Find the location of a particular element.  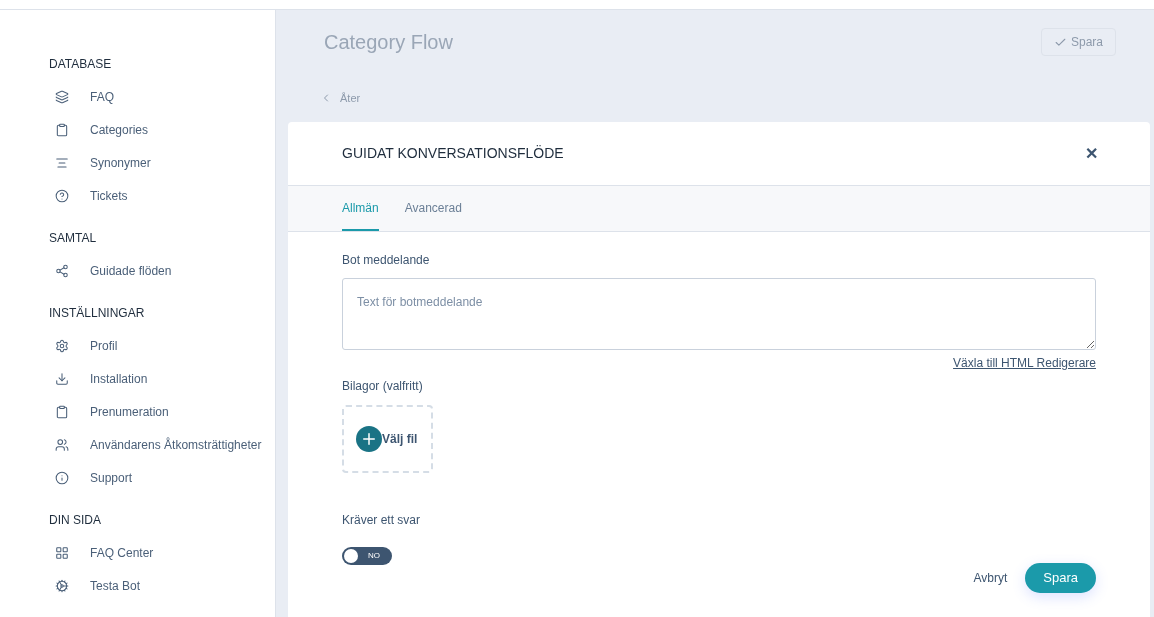

layers-icon is located at coordinates (62, 96).